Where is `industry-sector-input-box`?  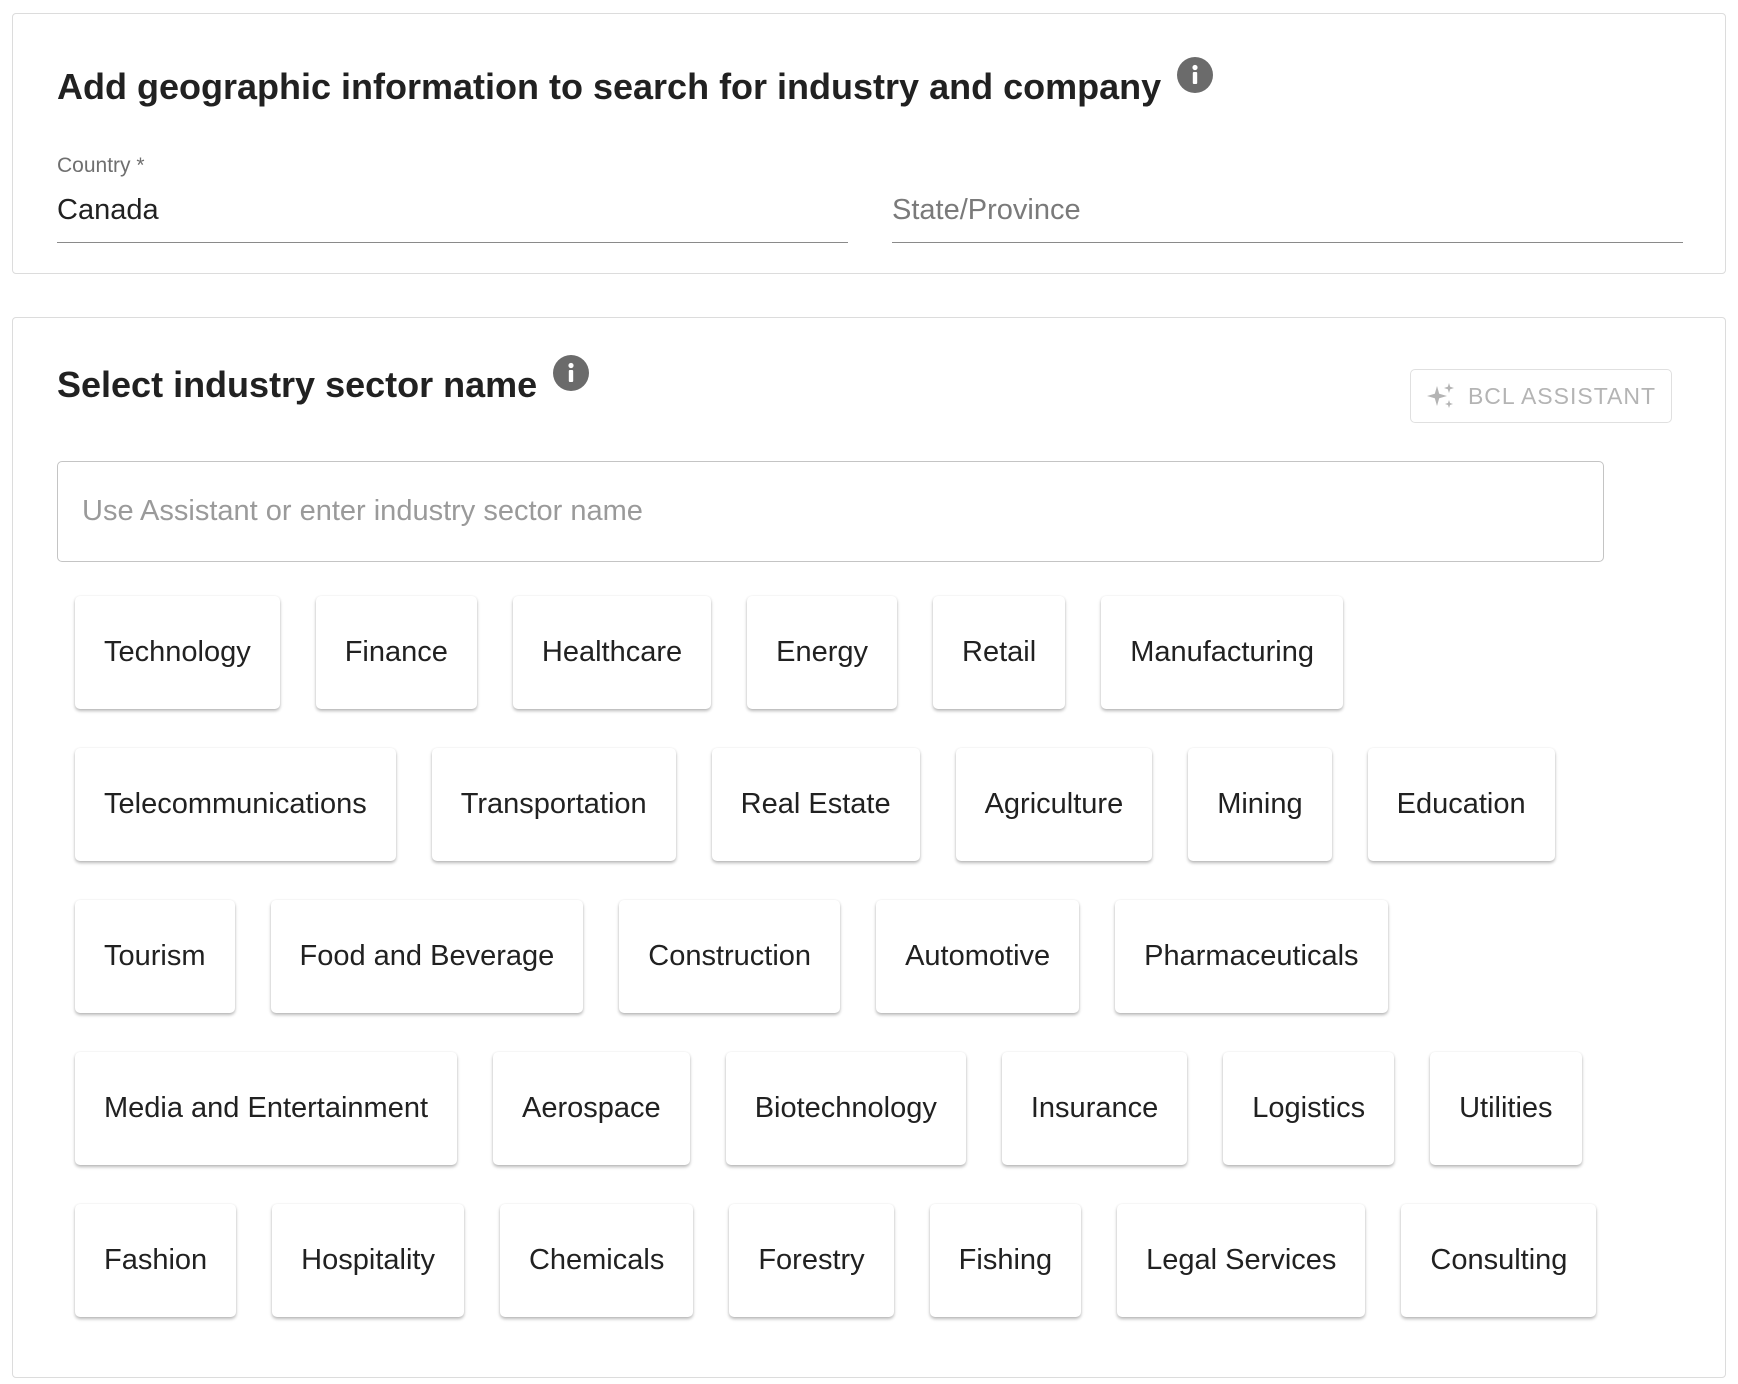
industry-sector-input-box is located at coordinates (830, 511).